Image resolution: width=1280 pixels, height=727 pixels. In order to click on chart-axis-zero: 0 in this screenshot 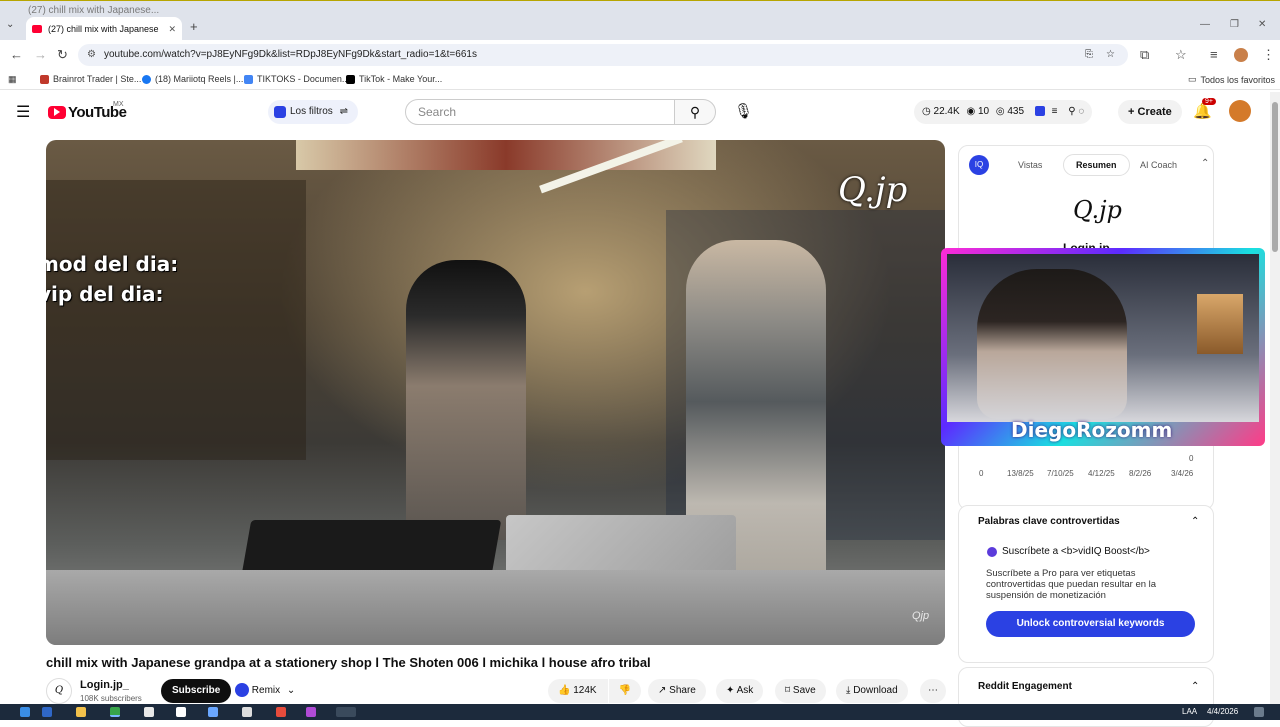, I will do `click(1191, 458)`.